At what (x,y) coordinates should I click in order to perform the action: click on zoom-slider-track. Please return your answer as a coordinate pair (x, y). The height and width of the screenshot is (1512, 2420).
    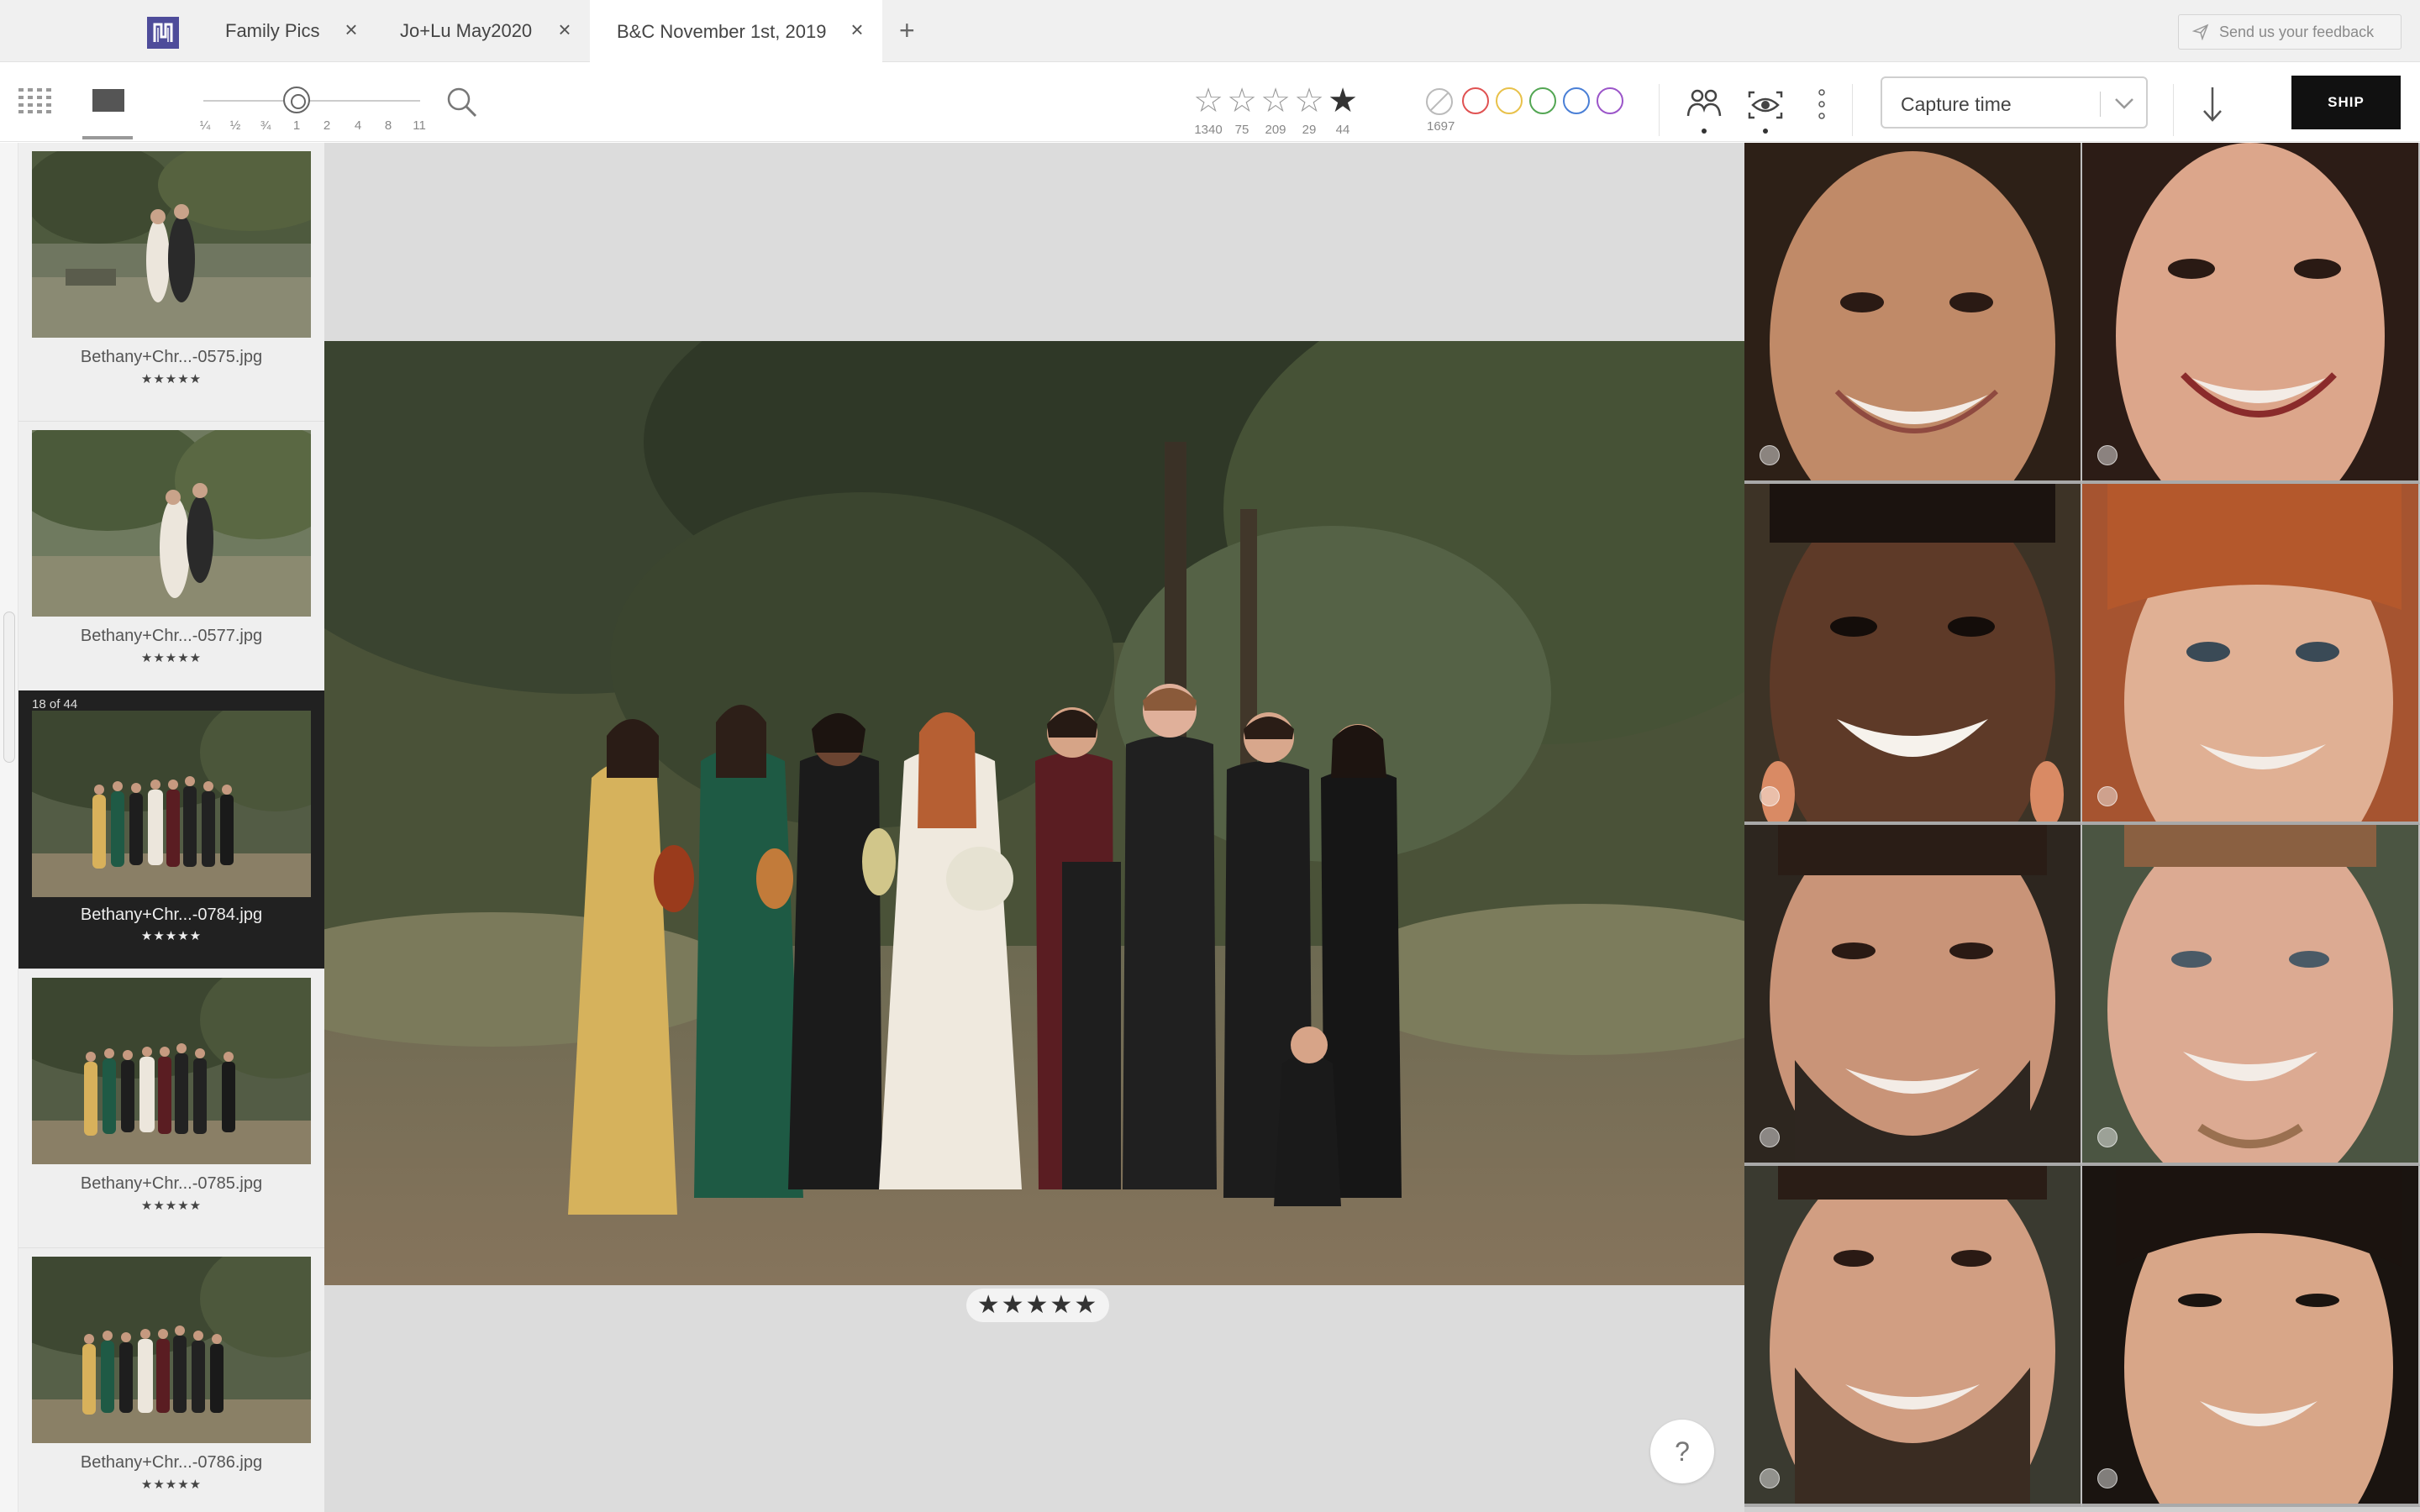
    Looking at the image, I should click on (311, 101).